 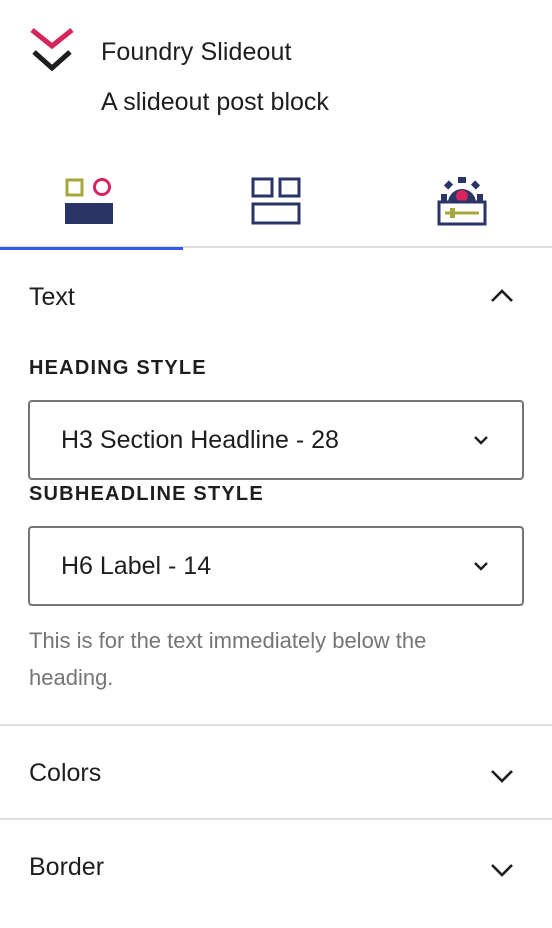 I want to click on heading-style-select: H3 Section Headline - 28, so click(x=276, y=440).